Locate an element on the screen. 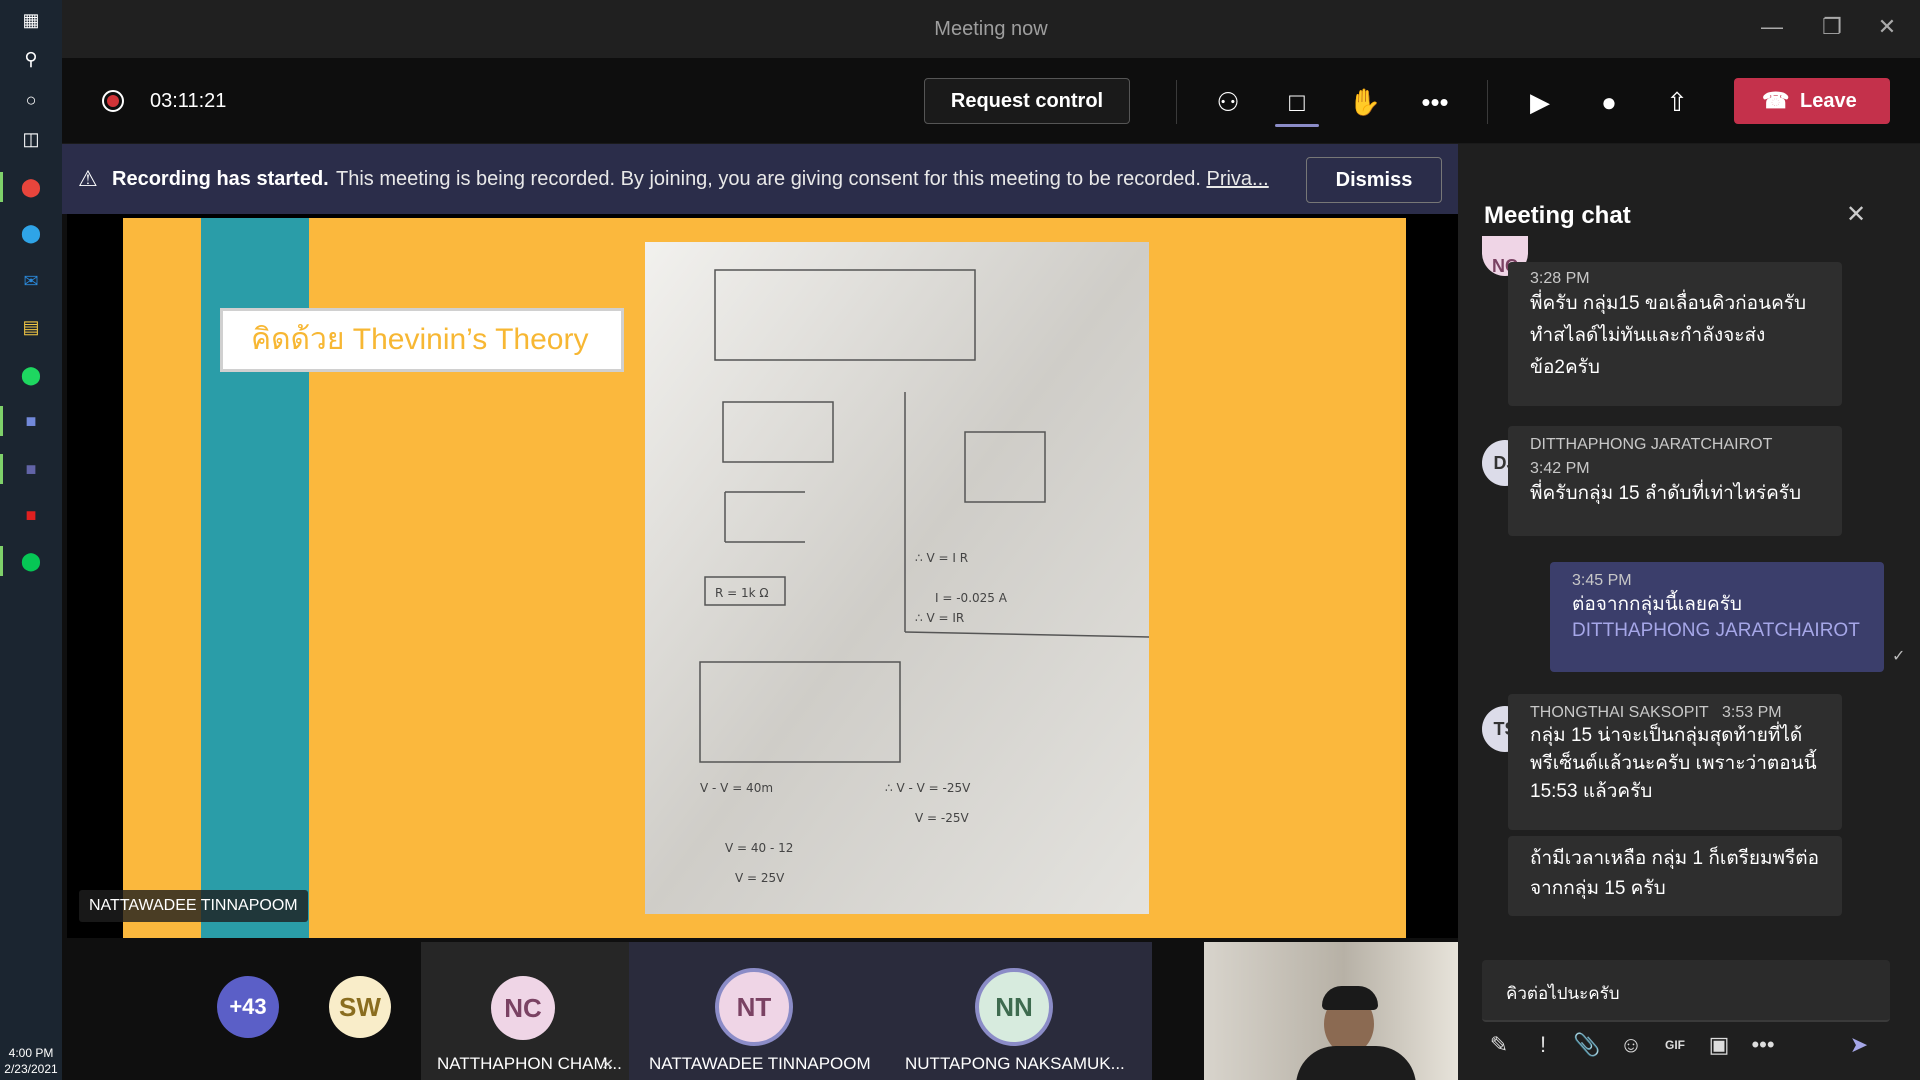  message-text: พี่ครับกลุ่ม 15 ลำดับที่เท่าไหร่ครับ is located at coordinates (1666, 493).